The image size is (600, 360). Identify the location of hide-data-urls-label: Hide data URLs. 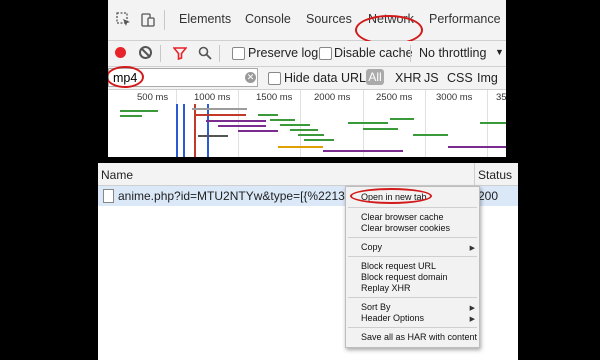
(328, 78).